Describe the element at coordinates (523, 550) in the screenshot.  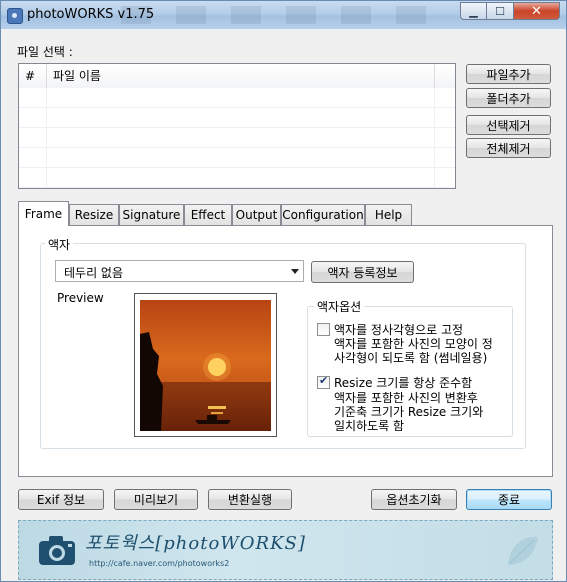
I see `leaf-icon` at that location.